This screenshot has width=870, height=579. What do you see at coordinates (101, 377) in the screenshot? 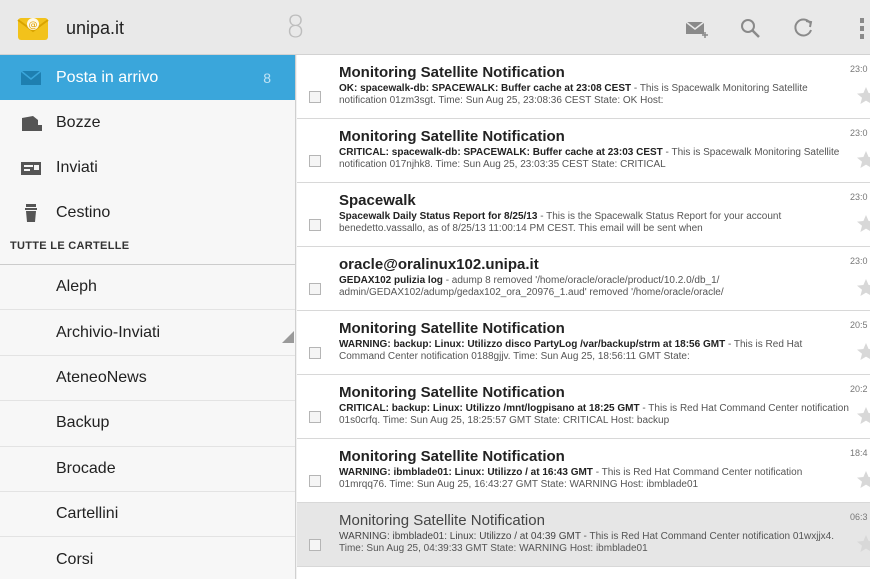
I see `subfolder-label: AteneoNews` at bounding box center [101, 377].